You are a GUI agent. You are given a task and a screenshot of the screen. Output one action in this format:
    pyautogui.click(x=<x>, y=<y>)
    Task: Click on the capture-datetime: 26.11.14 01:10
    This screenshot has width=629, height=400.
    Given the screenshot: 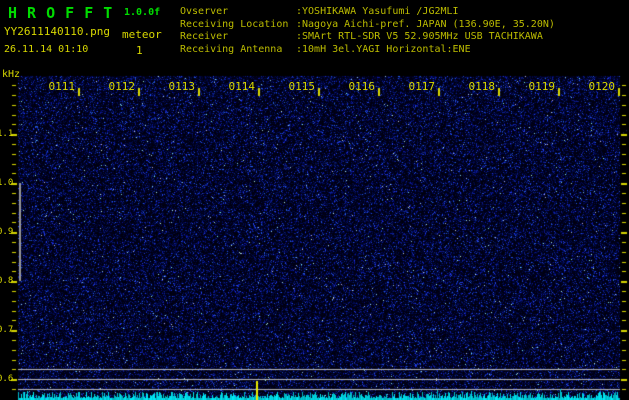 What is the action you would take?
    pyautogui.click(x=46, y=49)
    